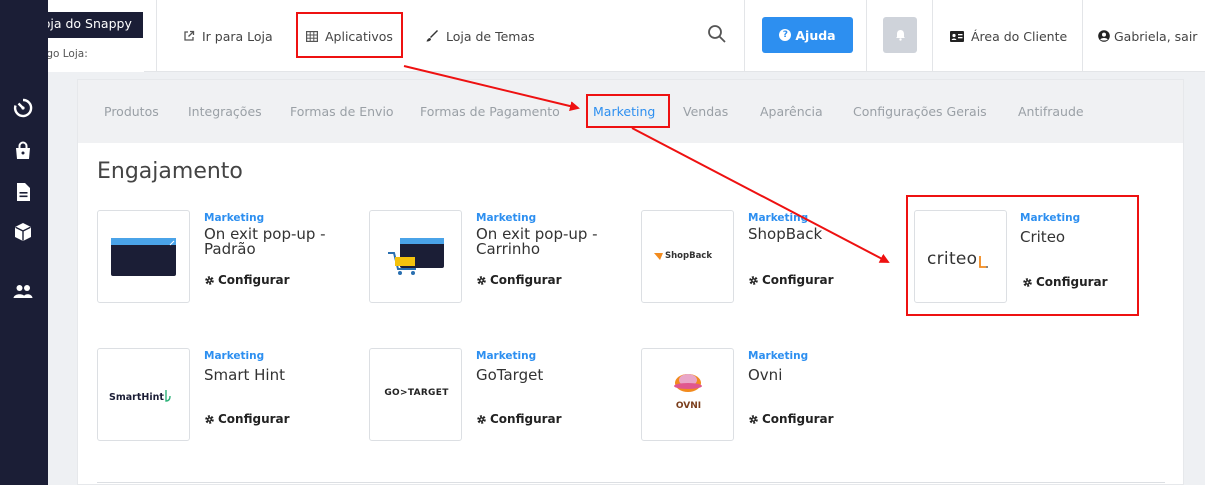 This screenshot has height=485, width=1205. What do you see at coordinates (84, 23) in the screenshot?
I see `brand-name: Loja do Snappy` at bounding box center [84, 23].